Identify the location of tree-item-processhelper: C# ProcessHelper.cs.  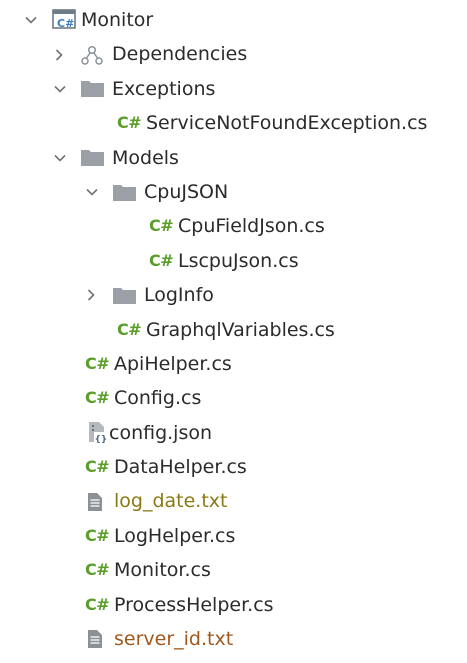
(233, 605).